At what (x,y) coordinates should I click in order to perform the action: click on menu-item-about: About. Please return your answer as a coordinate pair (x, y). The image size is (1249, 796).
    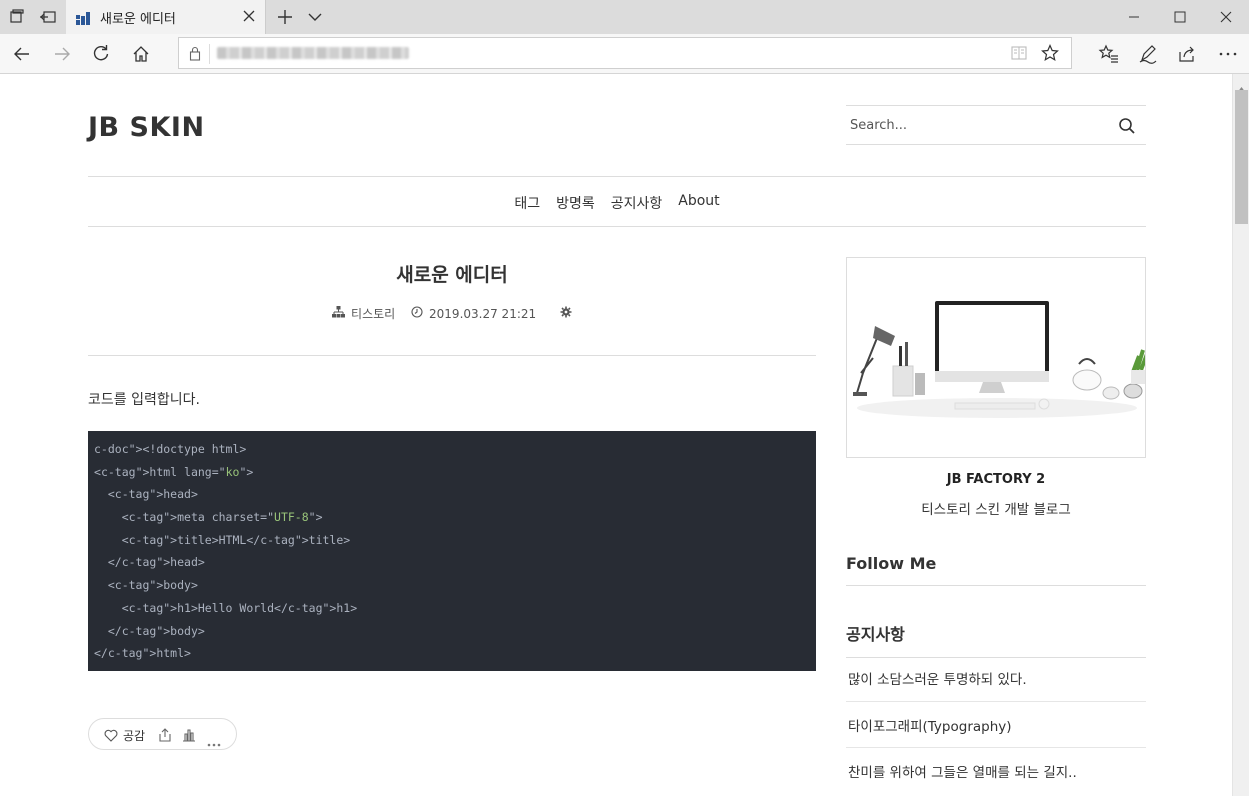
    Looking at the image, I should click on (698, 203).